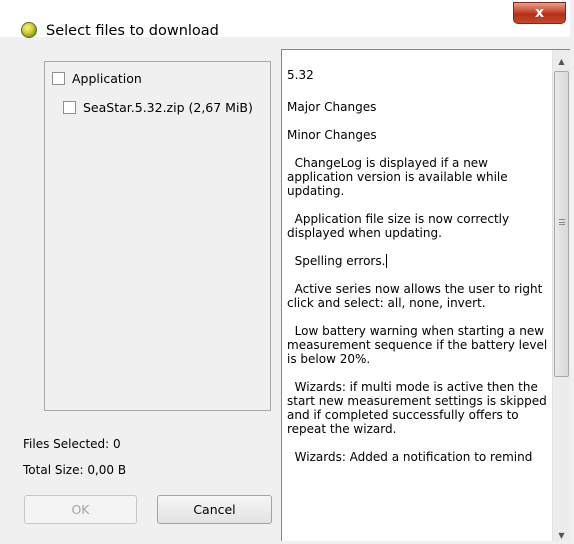 The height and width of the screenshot is (544, 574). What do you see at coordinates (107, 78) in the screenshot?
I see `tree-item-label: Application` at bounding box center [107, 78].